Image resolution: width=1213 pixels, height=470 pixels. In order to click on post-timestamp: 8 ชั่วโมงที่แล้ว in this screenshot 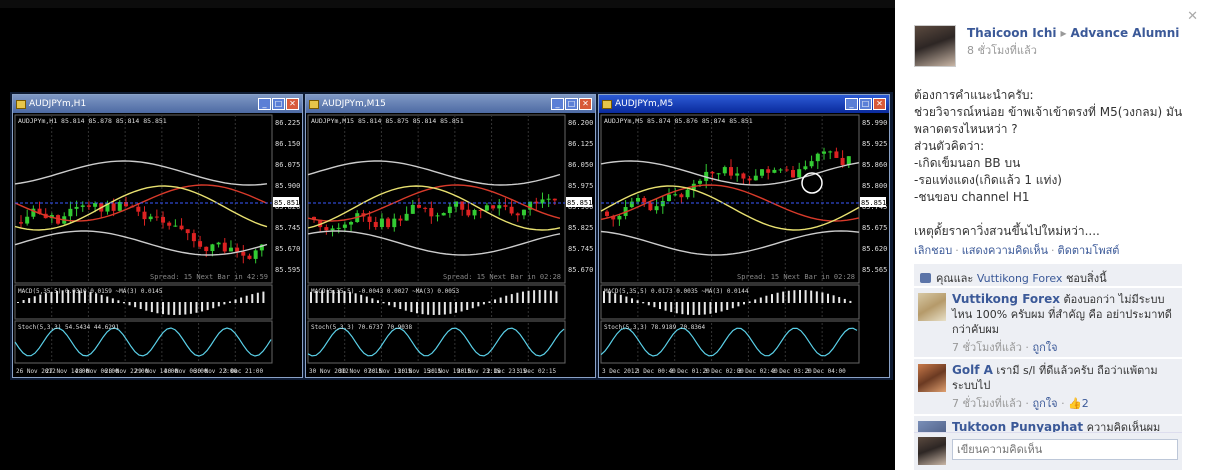, I will do `click(1002, 50)`.